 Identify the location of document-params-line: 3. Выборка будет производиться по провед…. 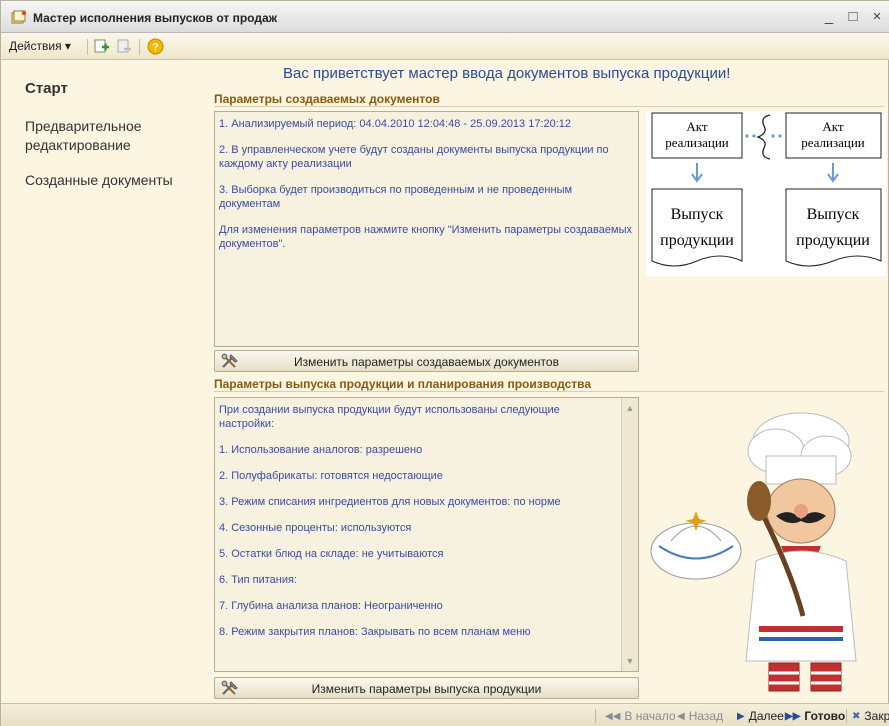
(396, 197).